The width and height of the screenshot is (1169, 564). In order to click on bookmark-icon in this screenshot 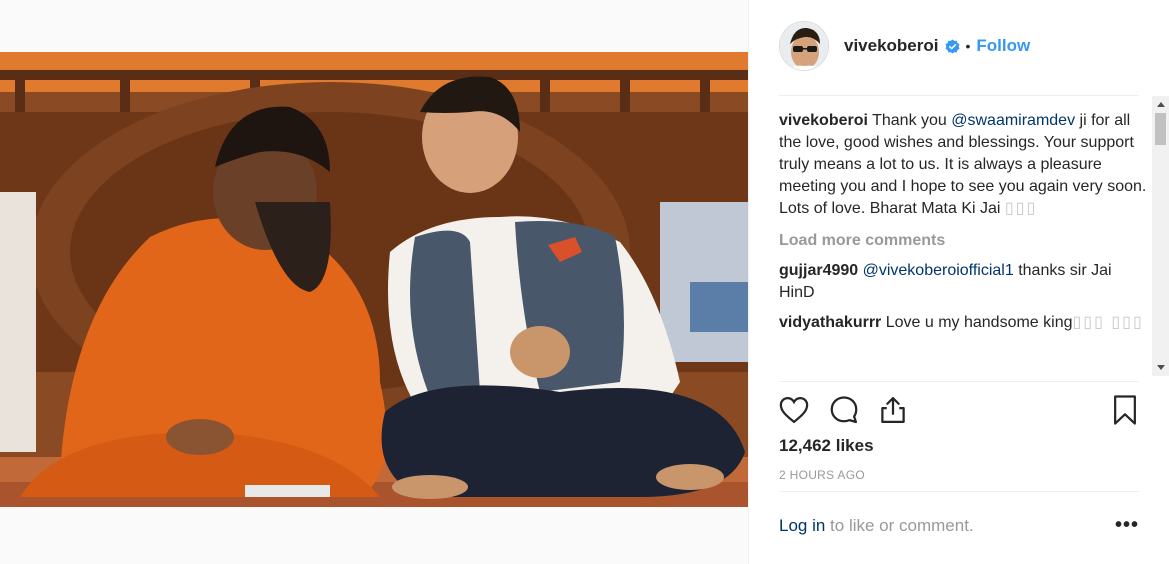, I will do `click(1125, 410)`.